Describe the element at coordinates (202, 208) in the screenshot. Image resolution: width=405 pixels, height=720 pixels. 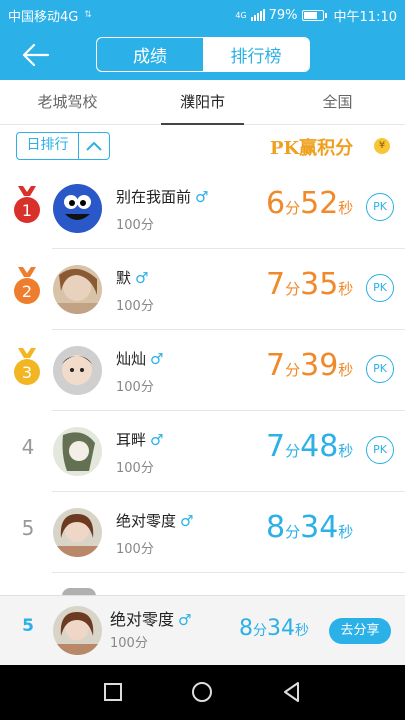
I see `list-item: 1 别在我面前 ♂ 100分 6分52秒 PK` at that location.